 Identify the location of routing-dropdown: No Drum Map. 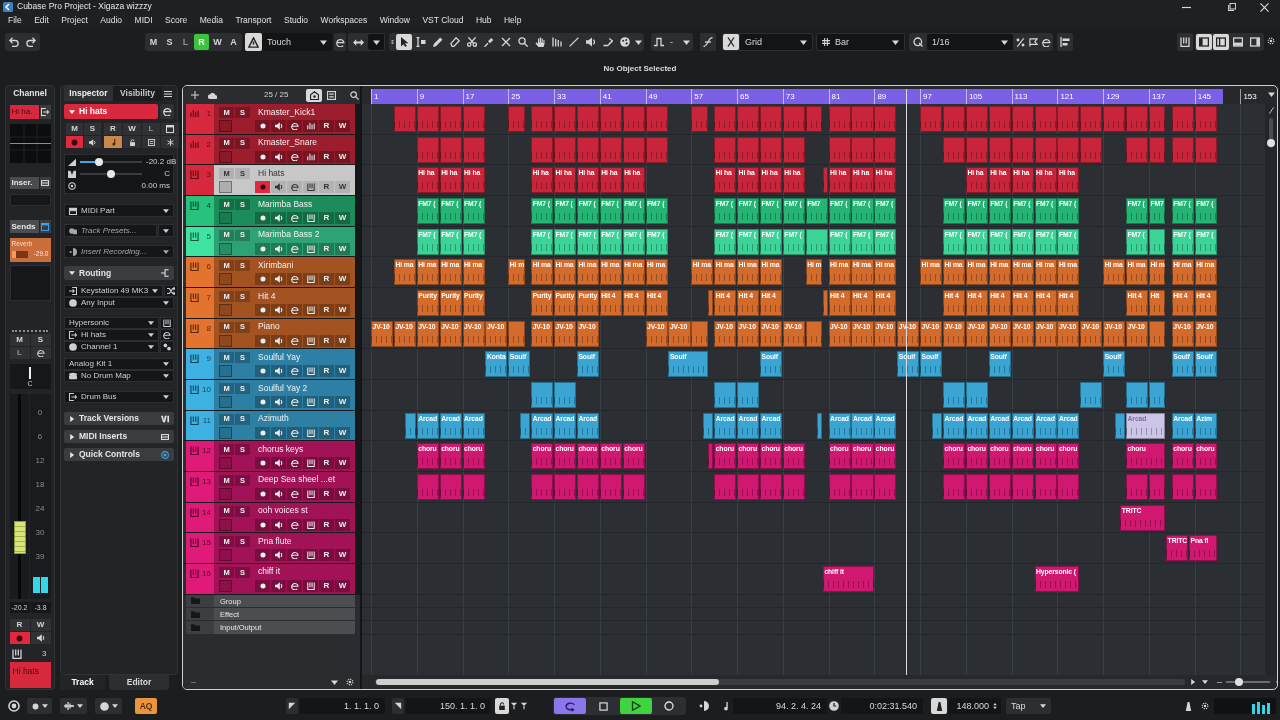
(119, 376).